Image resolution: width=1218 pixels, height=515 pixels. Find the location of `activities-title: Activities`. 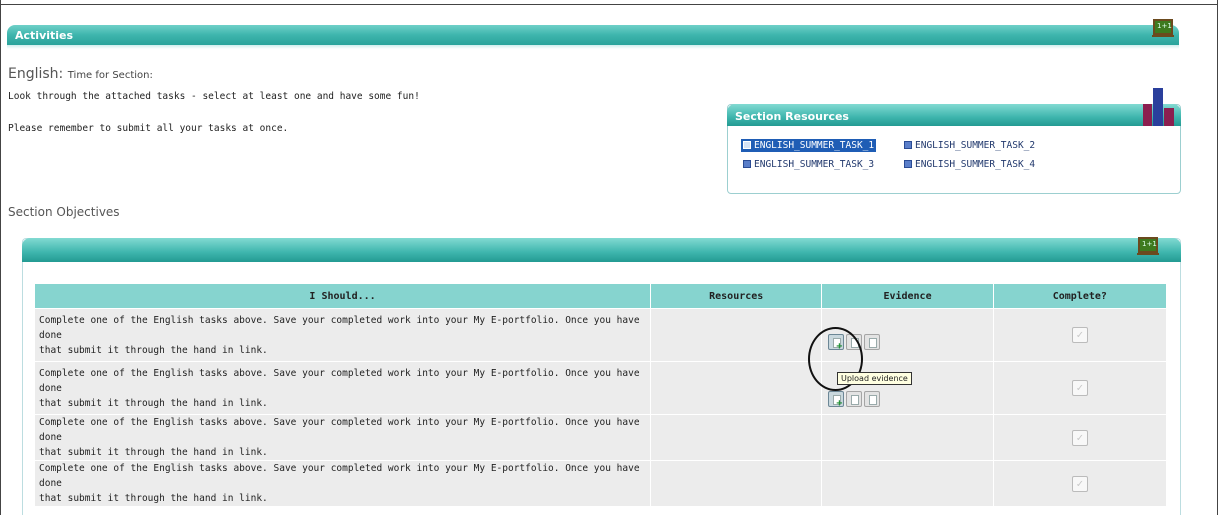

activities-title: Activities is located at coordinates (44, 35).